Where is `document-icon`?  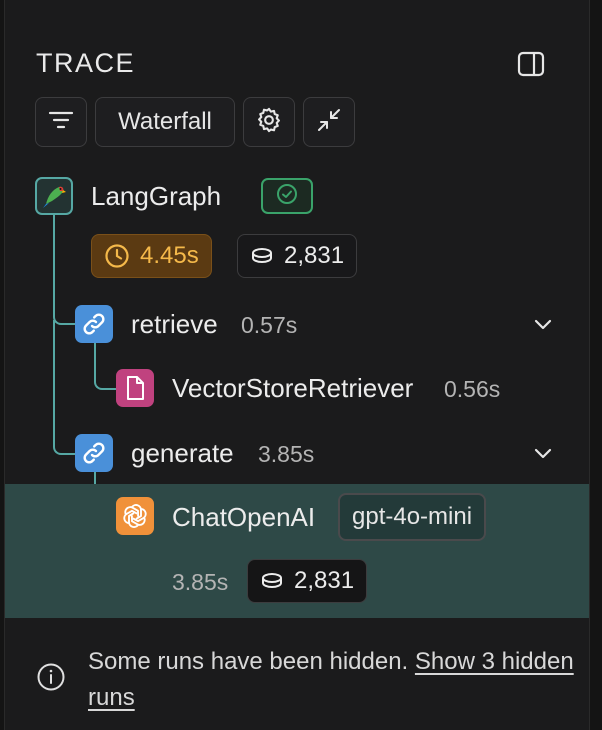 document-icon is located at coordinates (135, 388).